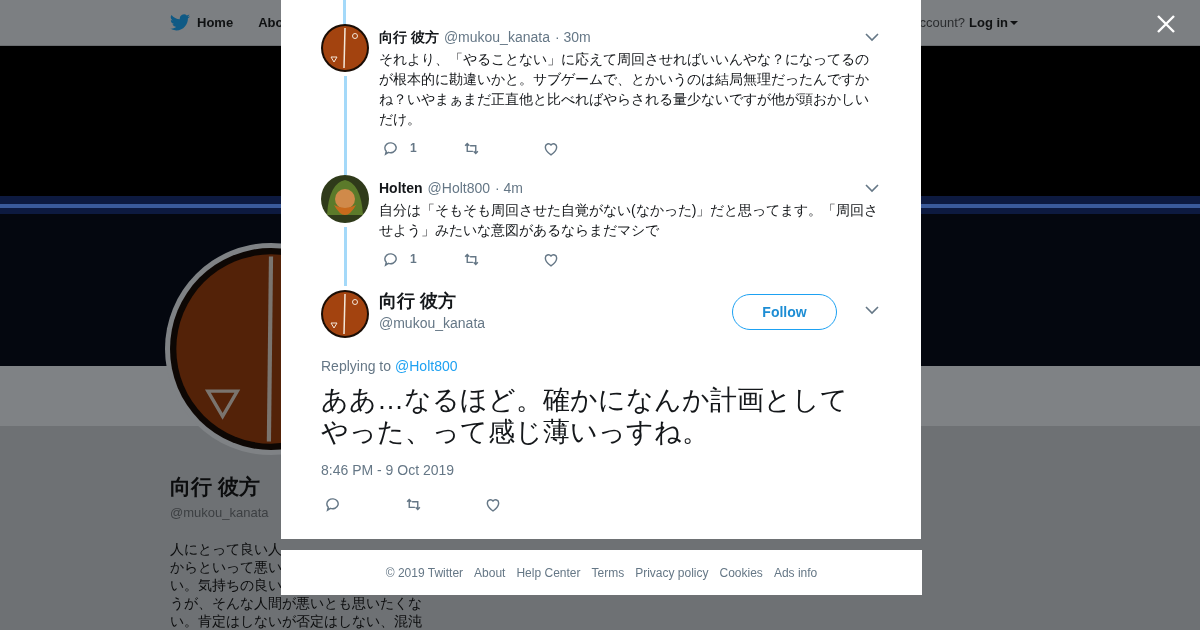 This screenshot has height=630, width=1200. Describe the element at coordinates (413, 504) in the screenshot. I see `retweet-icon` at that location.